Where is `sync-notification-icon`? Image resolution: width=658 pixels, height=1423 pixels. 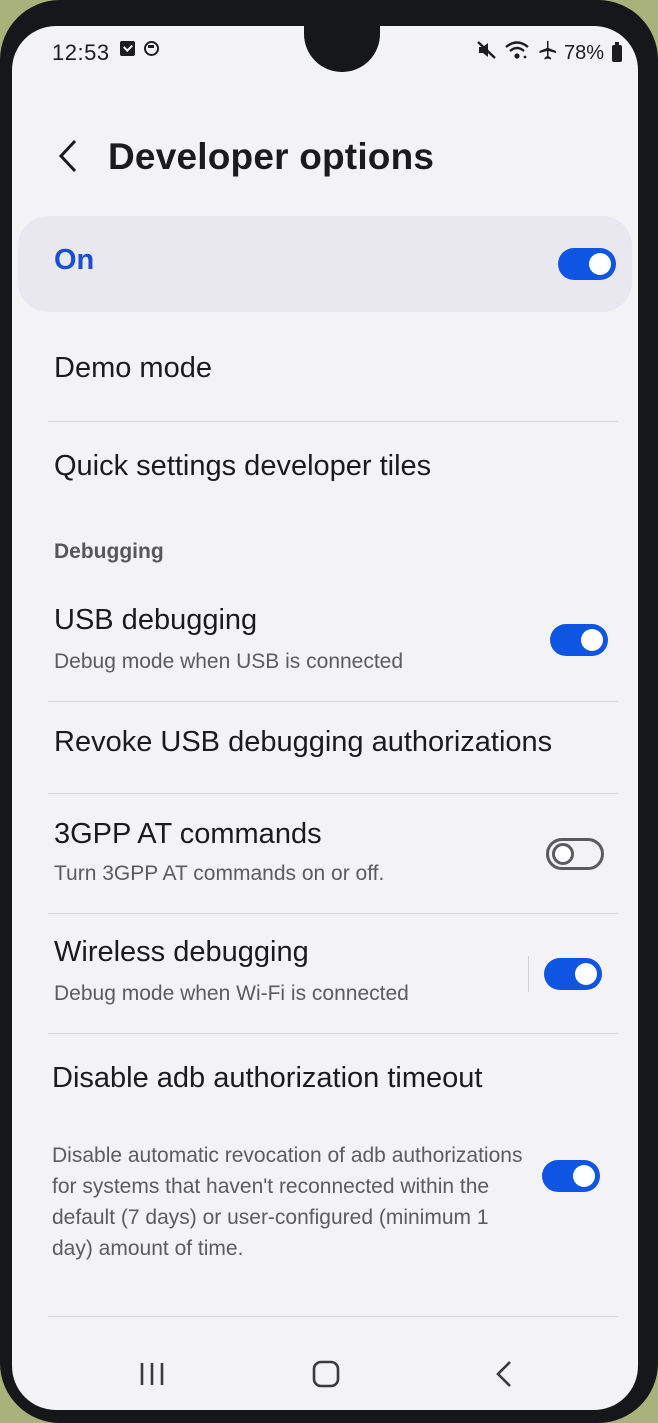 sync-notification-icon is located at coordinates (151, 48).